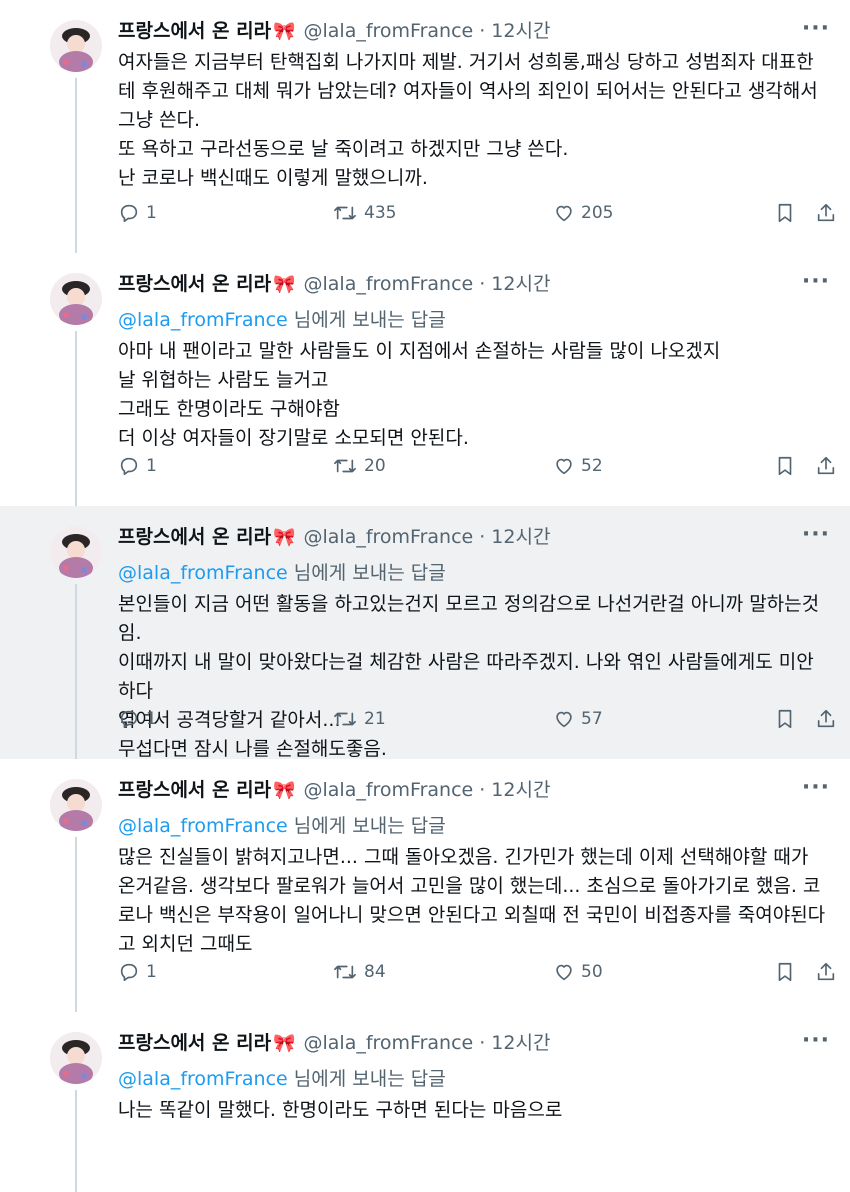 The width and height of the screenshot is (850, 1192). What do you see at coordinates (375, 466) in the screenshot?
I see `retweet-count: 20` at bounding box center [375, 466].